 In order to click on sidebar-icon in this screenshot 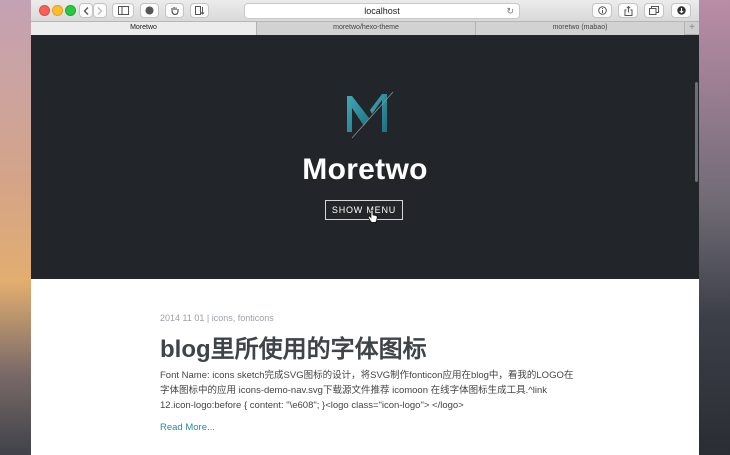, I will do `click(123, 10)`.